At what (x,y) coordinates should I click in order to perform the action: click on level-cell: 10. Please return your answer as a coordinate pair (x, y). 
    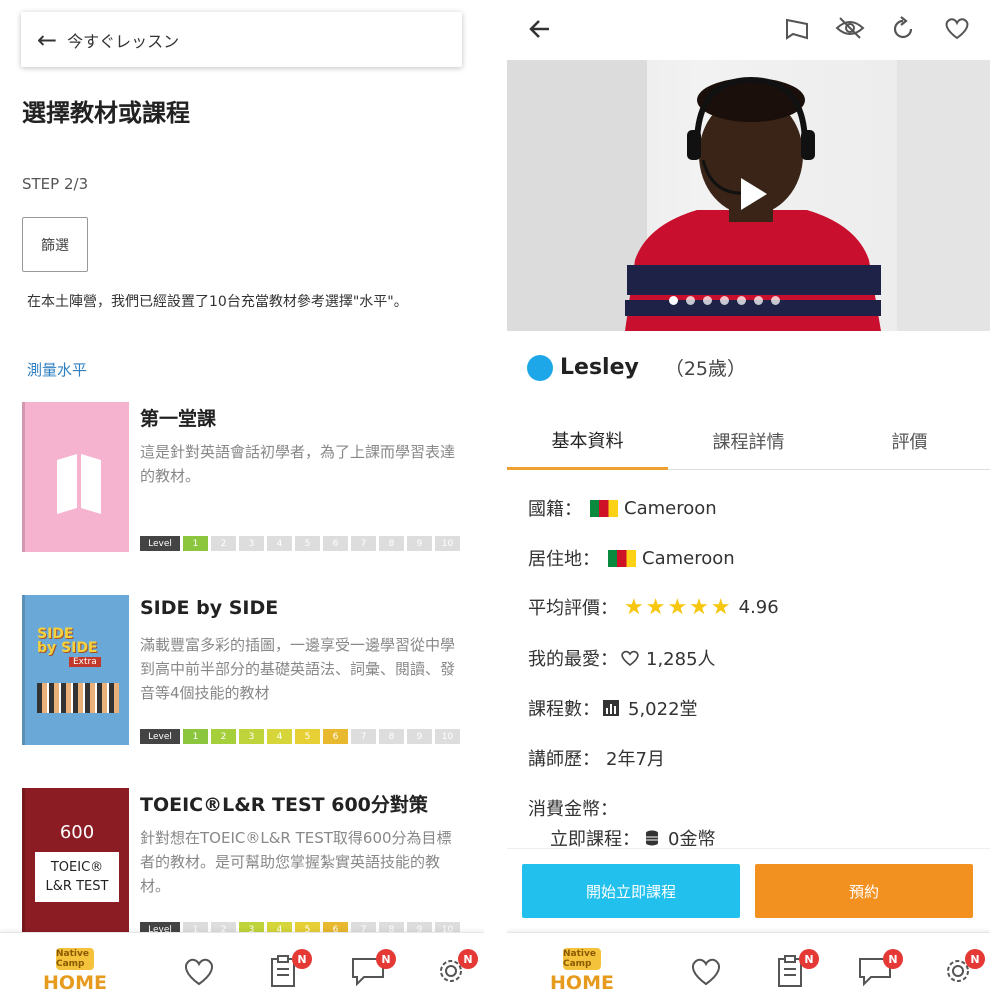
    Looking at the image, I should click on (447, 543).